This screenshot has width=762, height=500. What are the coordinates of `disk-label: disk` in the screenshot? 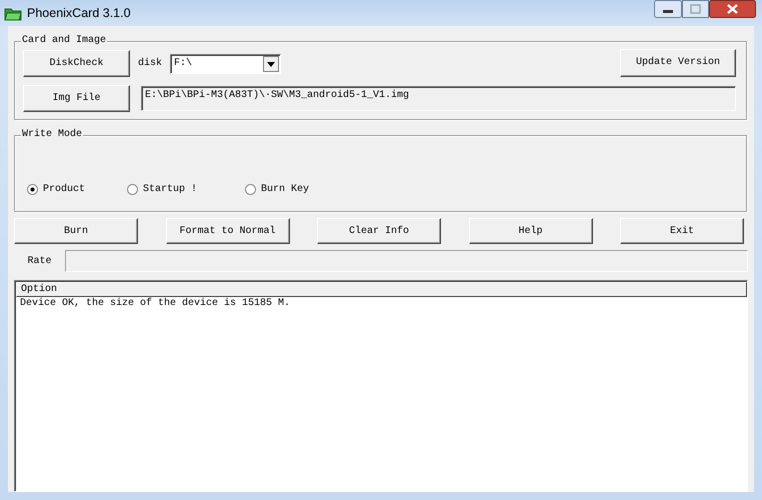 It's located at (150, 63).